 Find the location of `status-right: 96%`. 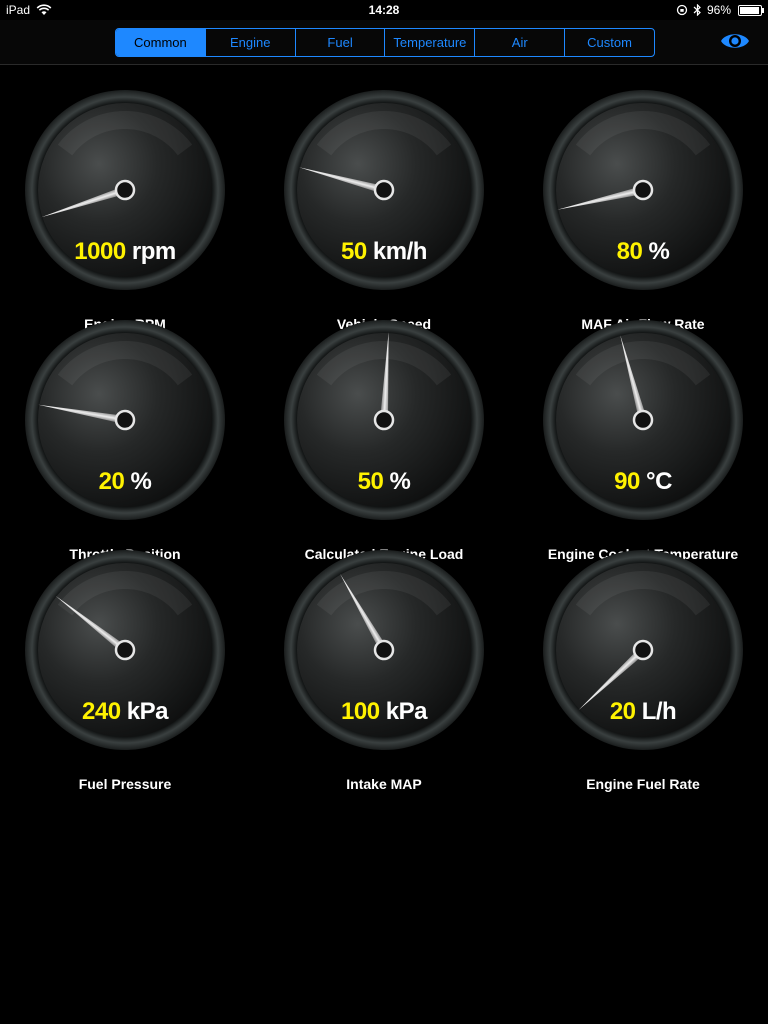

status-right: 96% is located at coordinates (720, 10).